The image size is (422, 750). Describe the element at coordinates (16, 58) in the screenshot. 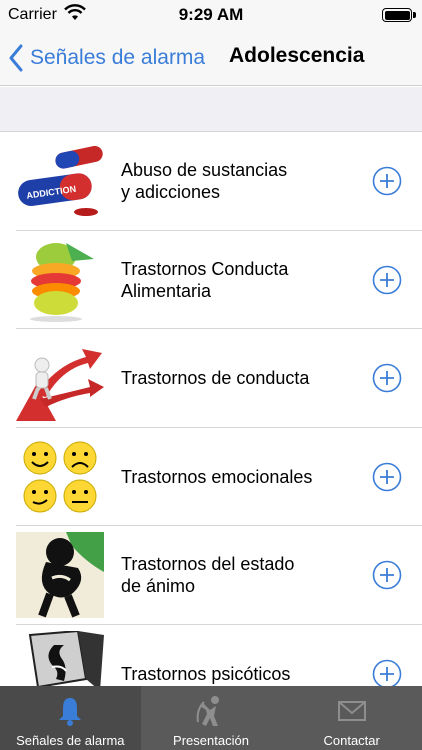

I see `chevron-left-icon` at that location.